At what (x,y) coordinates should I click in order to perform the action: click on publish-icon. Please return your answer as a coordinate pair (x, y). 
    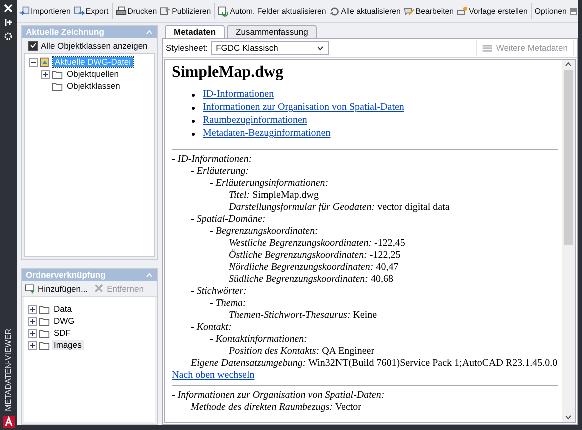
    Looking at the image, I should click on (166, 11).